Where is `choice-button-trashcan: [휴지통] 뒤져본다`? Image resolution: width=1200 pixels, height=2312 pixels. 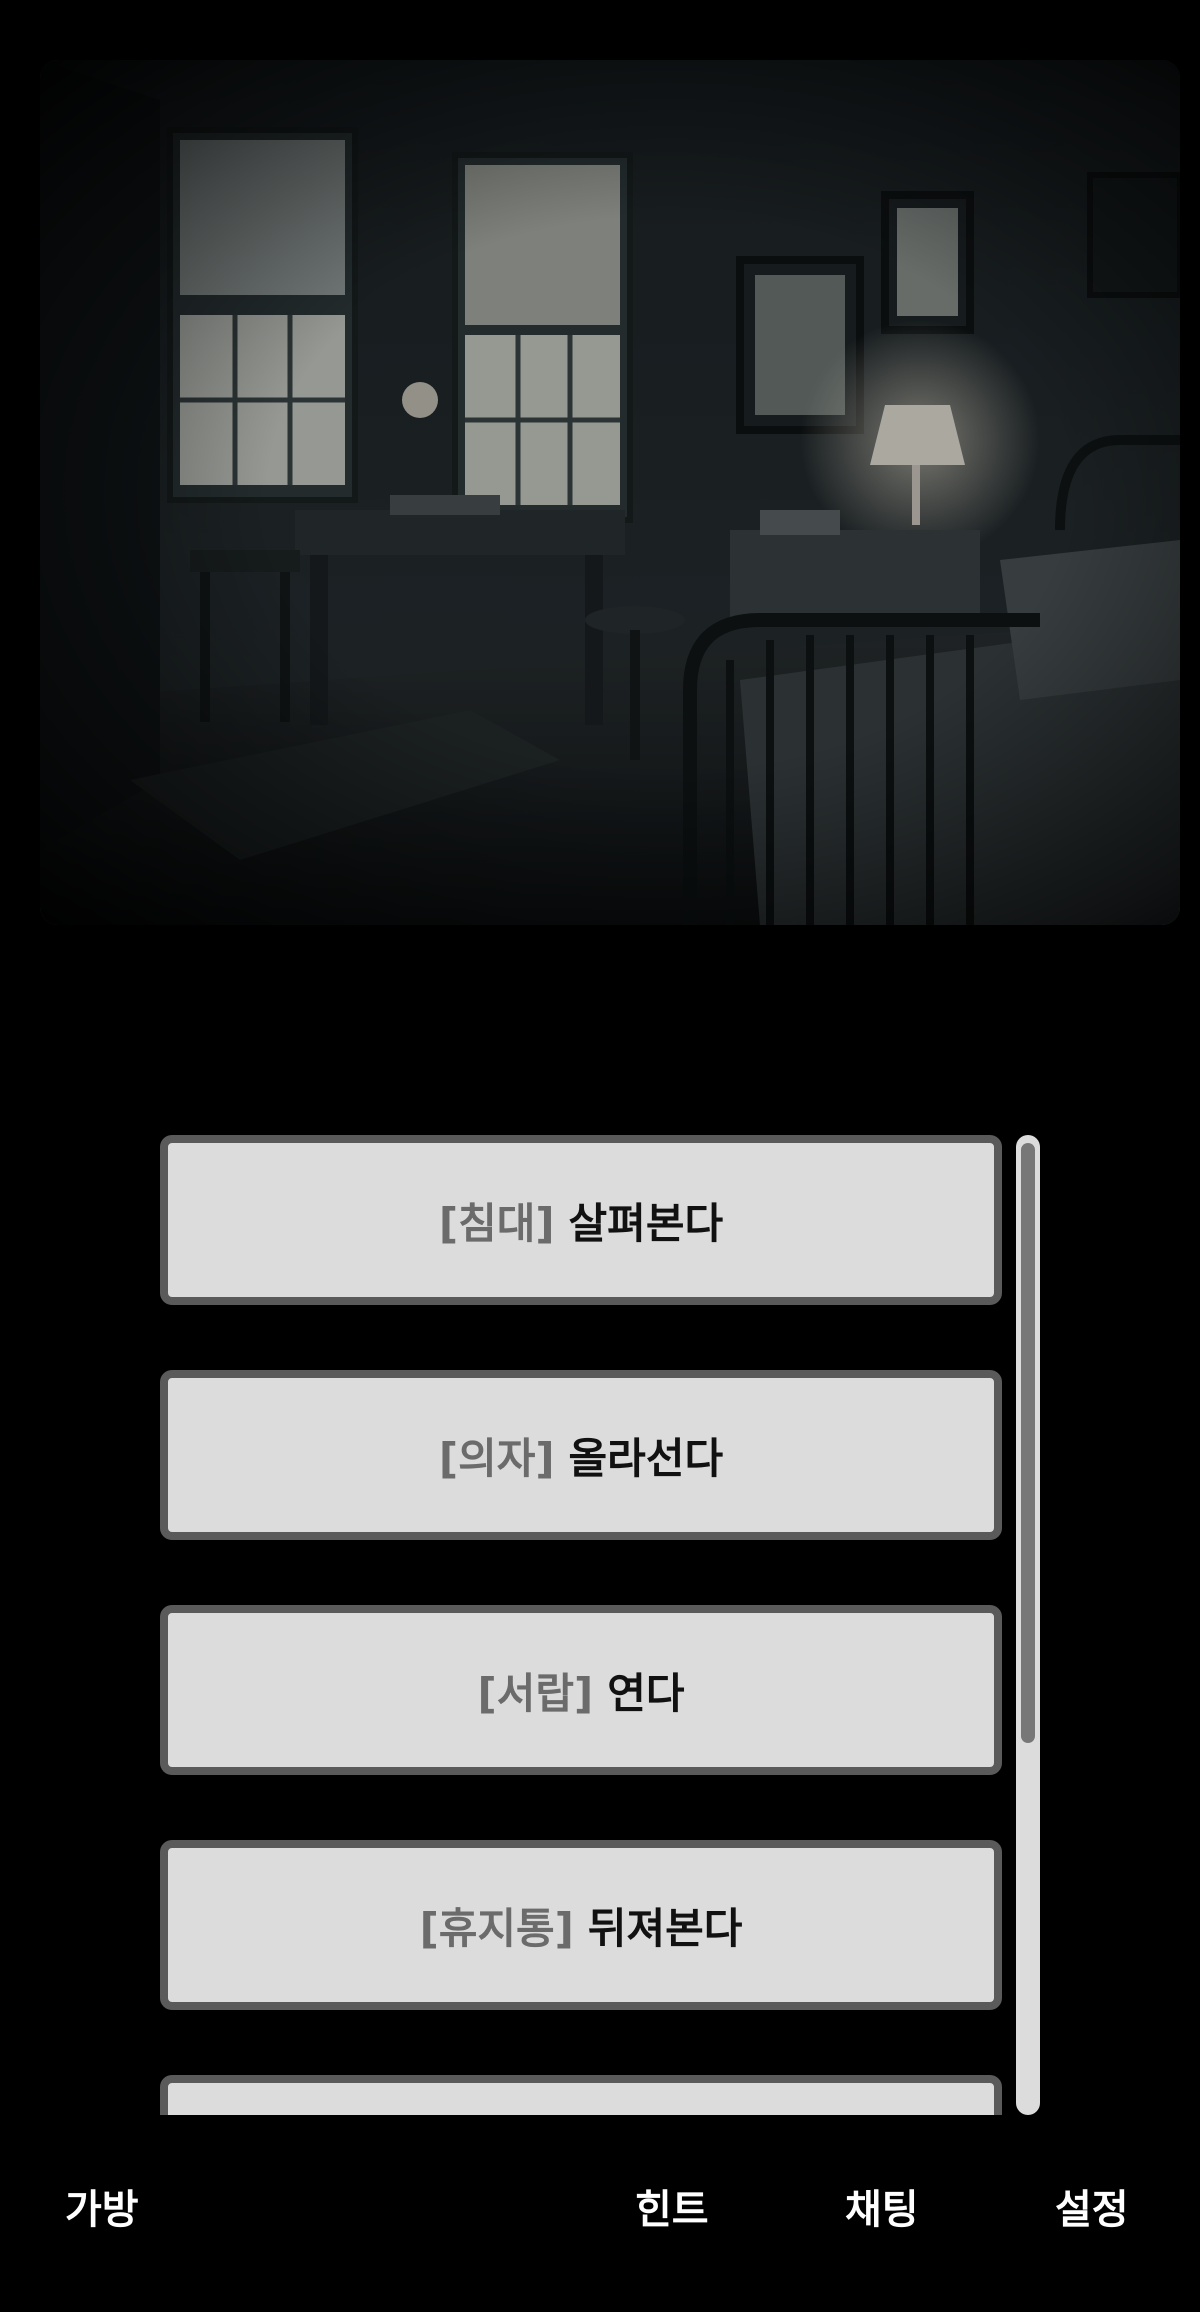
choice-button-trashcan: [휴지통] 뒤져본다 is located at coordinates (581, 1925).